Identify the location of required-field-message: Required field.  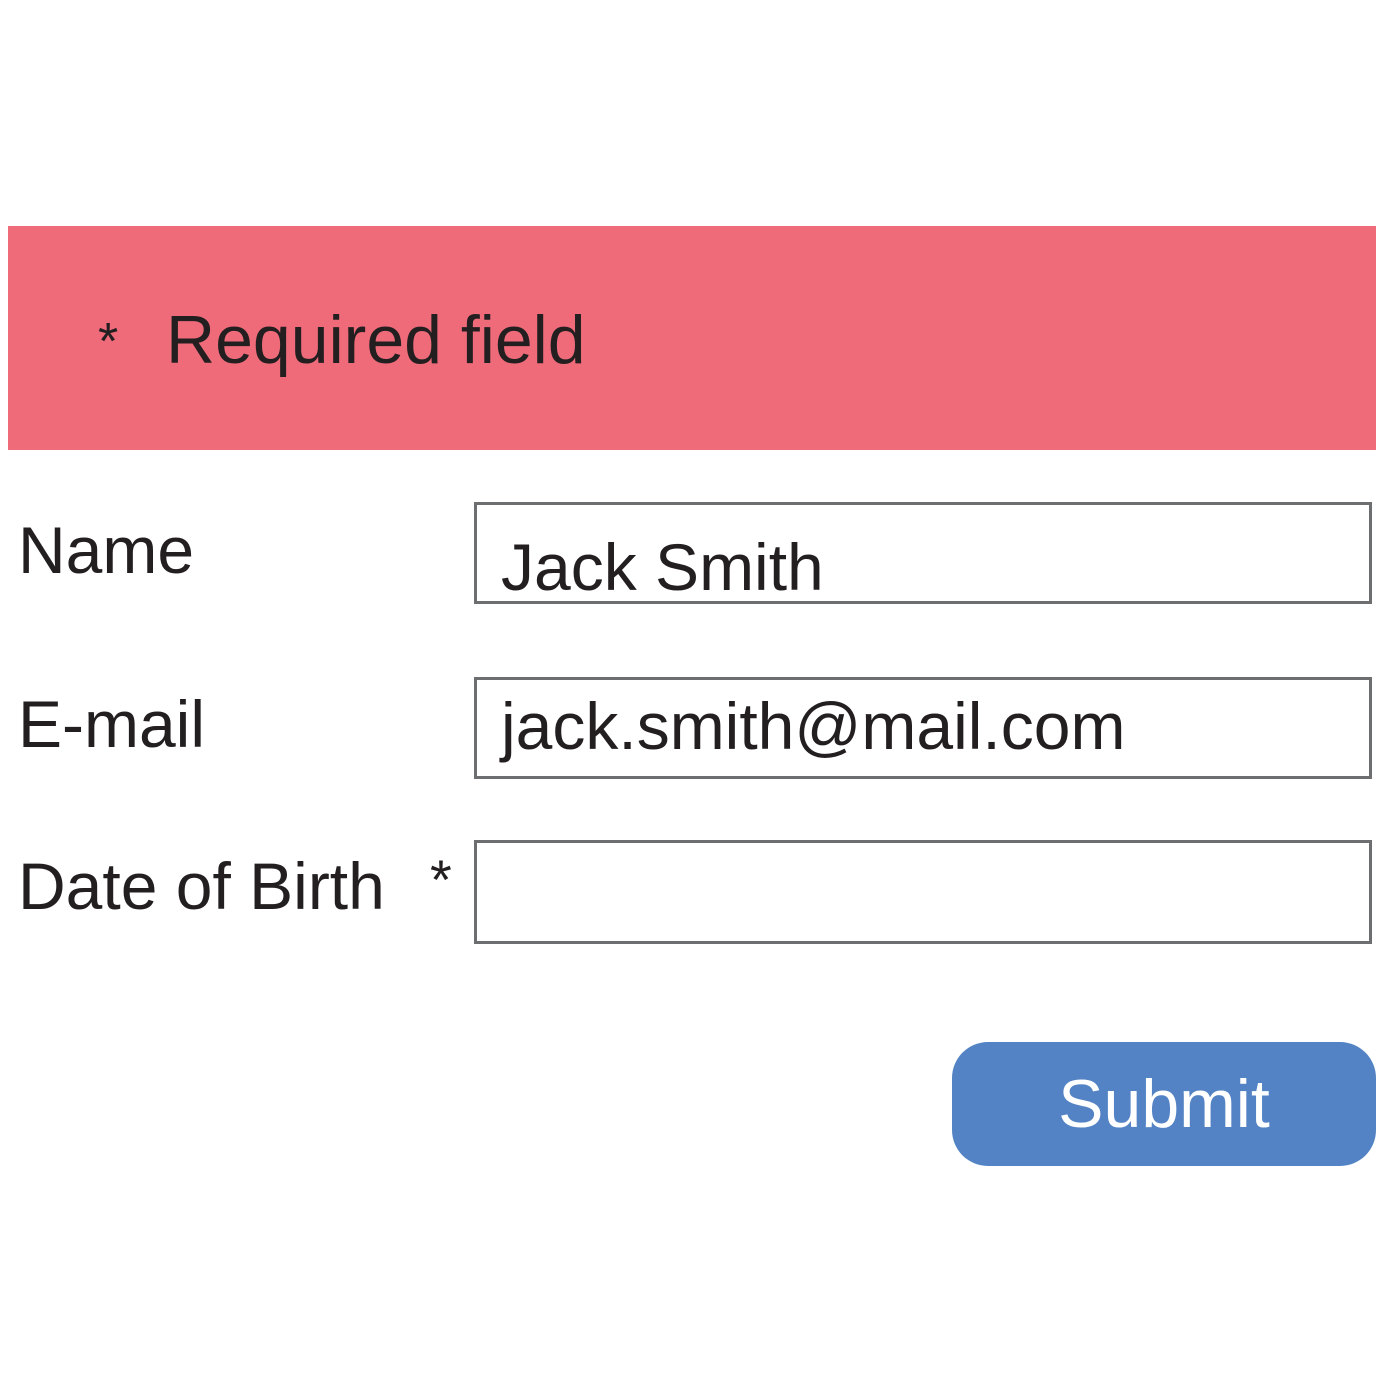
(376, 340).